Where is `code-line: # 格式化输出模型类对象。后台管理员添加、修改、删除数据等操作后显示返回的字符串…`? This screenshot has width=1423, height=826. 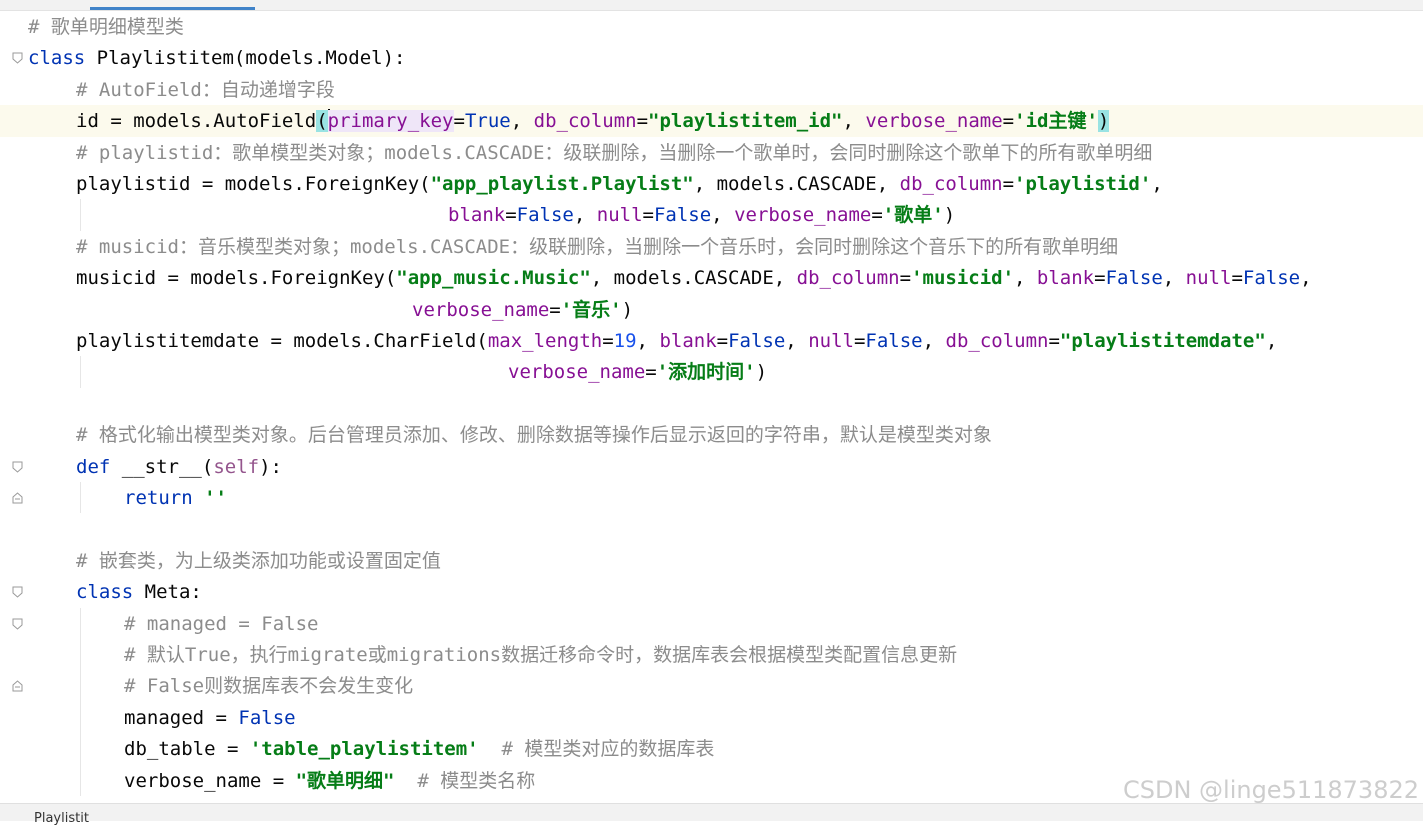
code-line: # 格式化输出模型类对象。后台管理员添加、修改、删除数据等操作后显示返回的字符串… is located at coordinates (711, 434).